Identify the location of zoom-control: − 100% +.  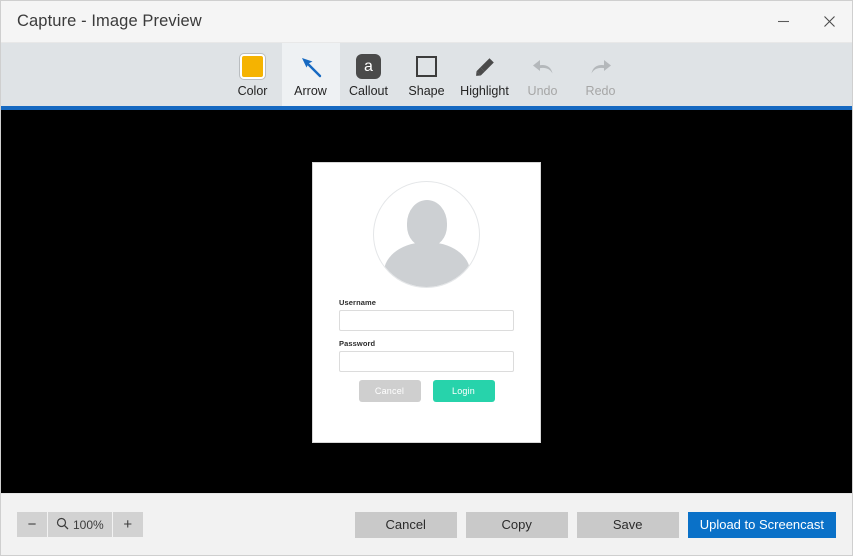
(80, 524).